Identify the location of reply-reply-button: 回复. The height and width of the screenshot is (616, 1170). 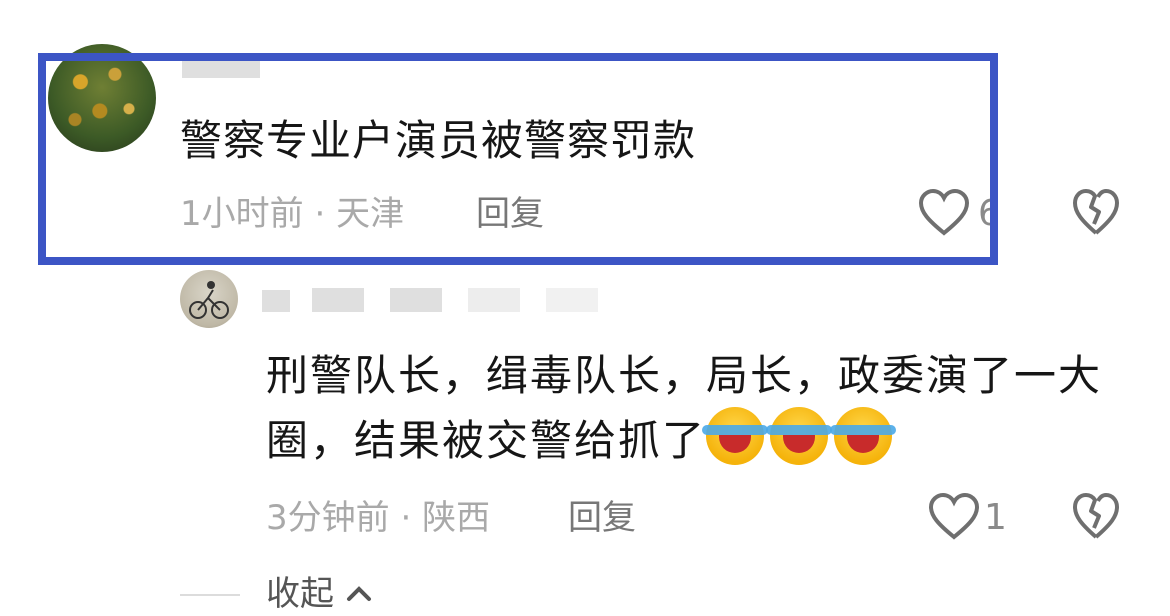
(602, 518).